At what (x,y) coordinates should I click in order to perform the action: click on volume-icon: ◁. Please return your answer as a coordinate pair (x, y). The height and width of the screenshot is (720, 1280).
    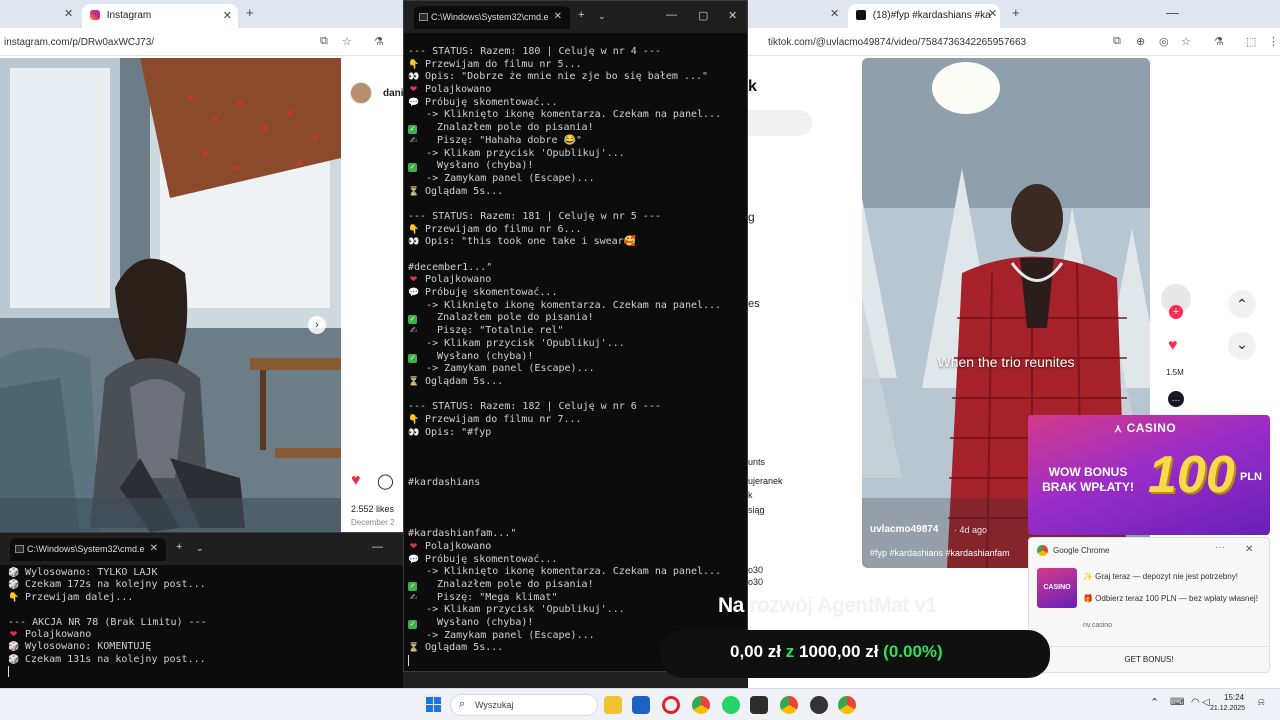
    Looking at the image, I should click on (1206, 702).